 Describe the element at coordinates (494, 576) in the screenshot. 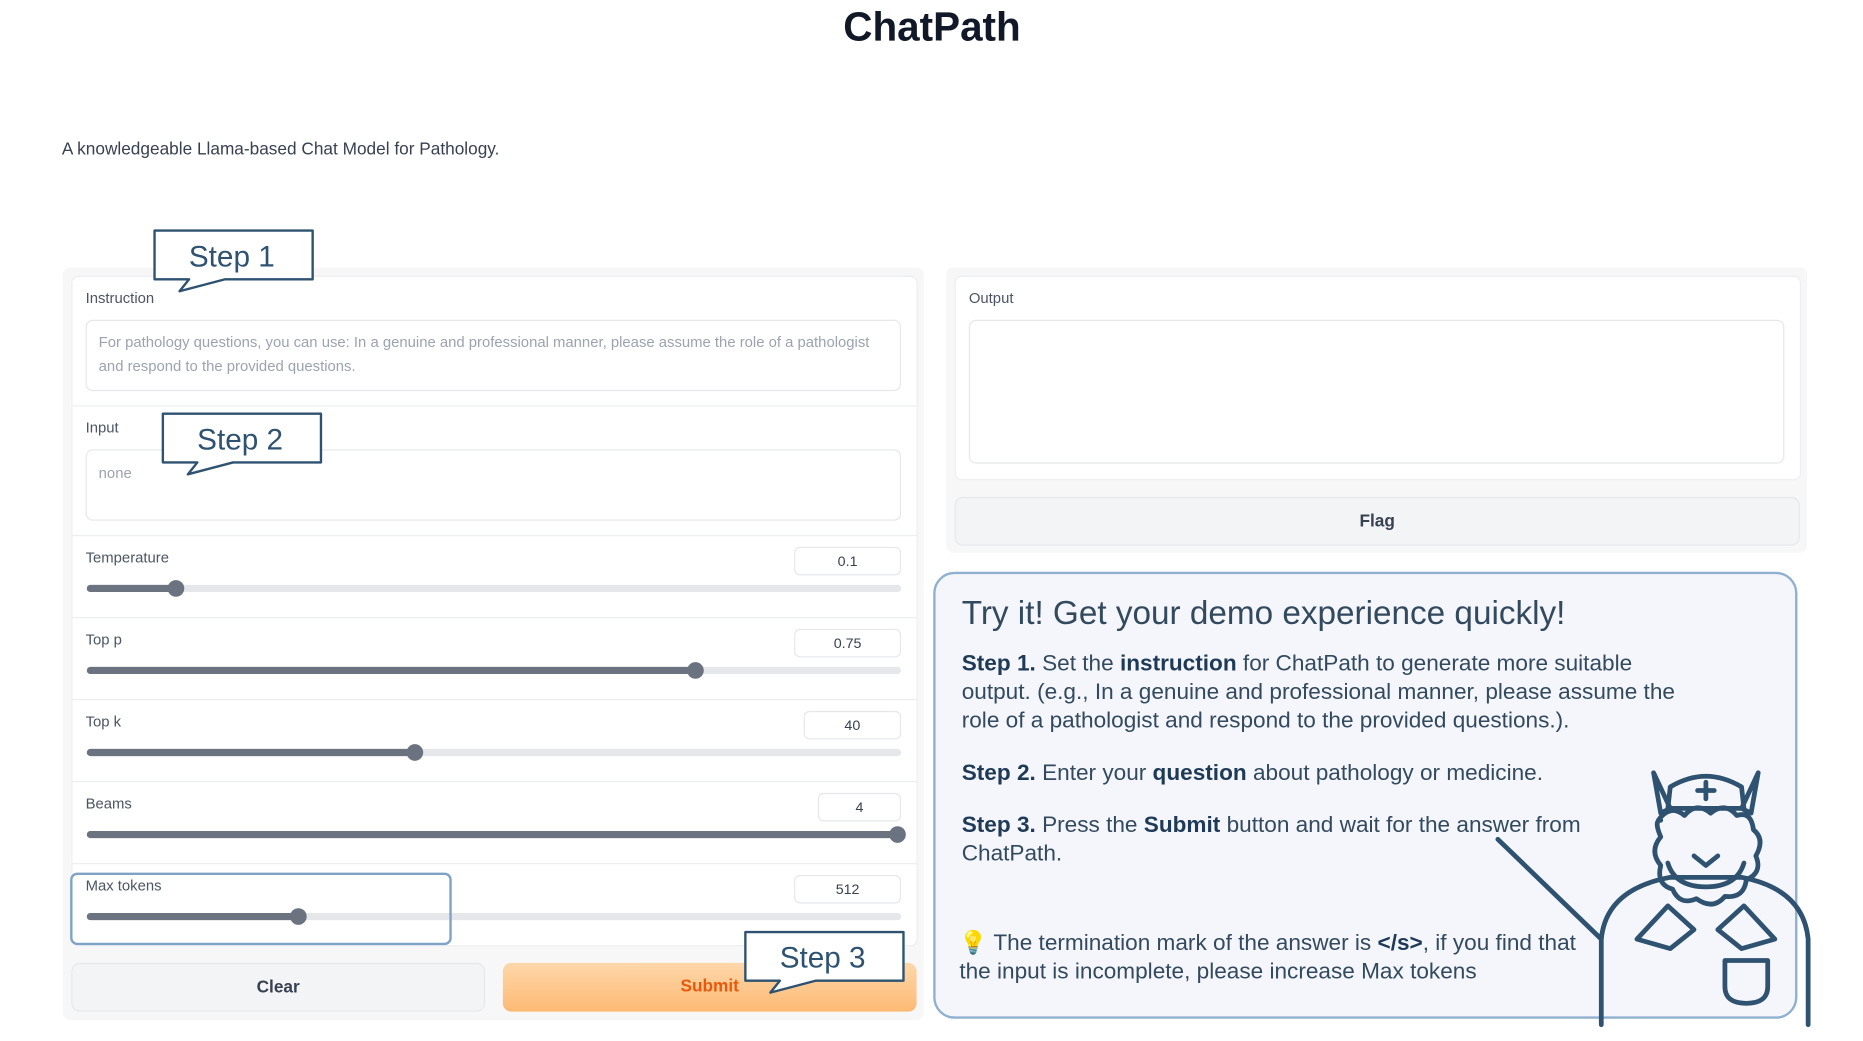

I see `temperature-block` at that location.